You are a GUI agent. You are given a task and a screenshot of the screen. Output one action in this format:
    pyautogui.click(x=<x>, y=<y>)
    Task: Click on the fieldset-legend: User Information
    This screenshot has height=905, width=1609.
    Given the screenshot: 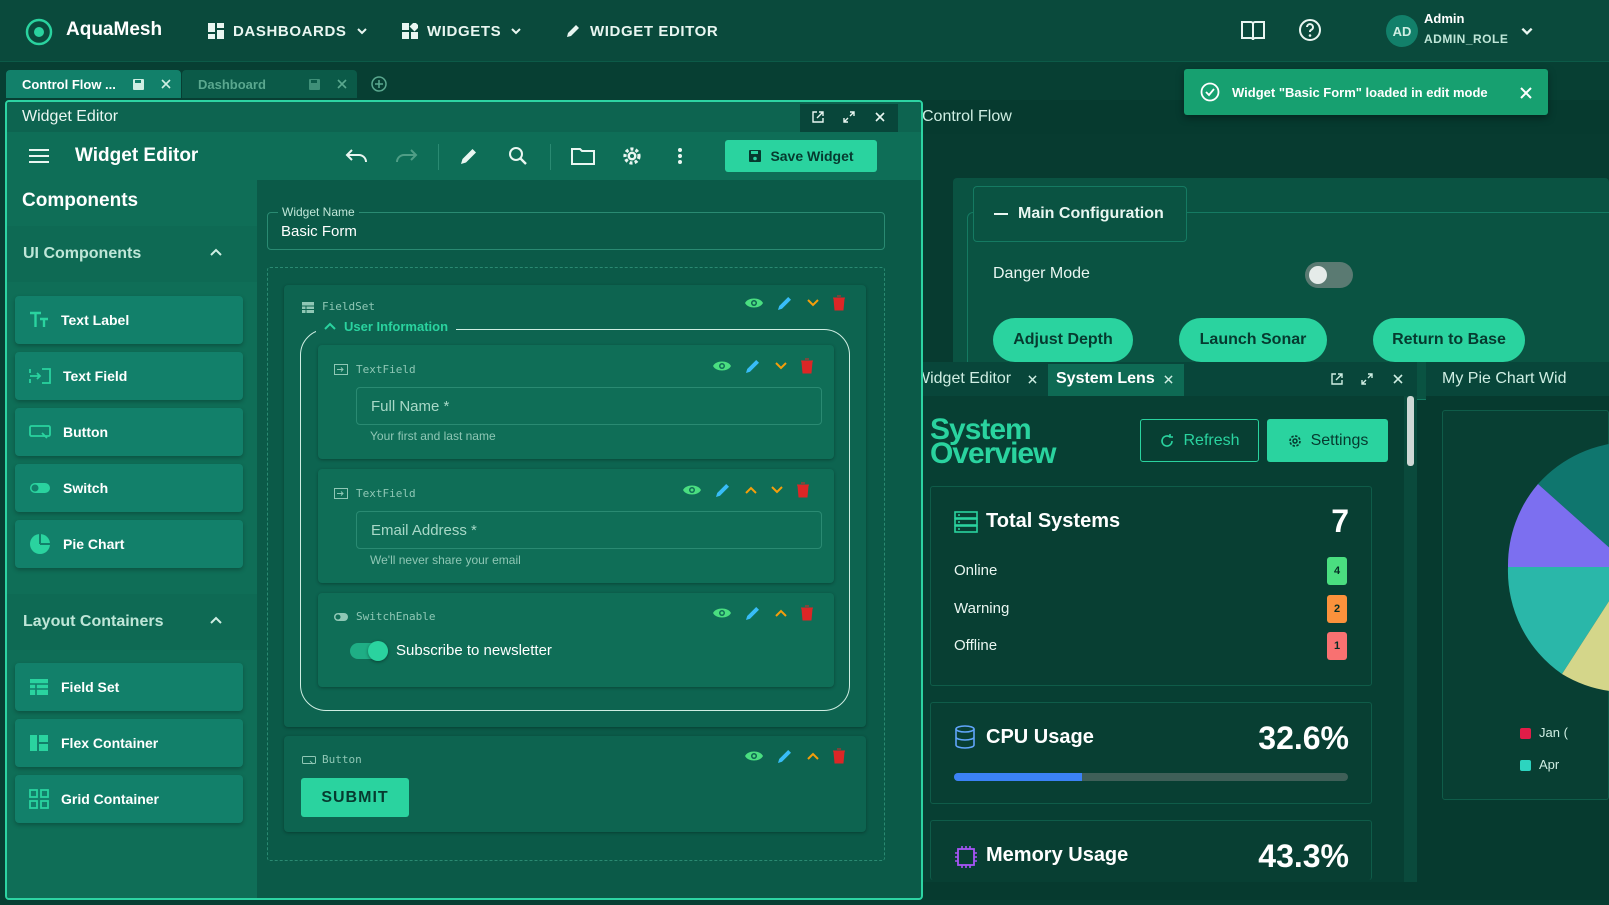 What is the action you would take?
    pyautogui.click(x=386, y=326)
    